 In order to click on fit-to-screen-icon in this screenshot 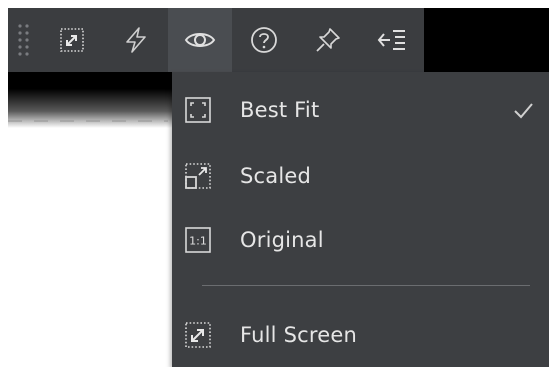, I will do `click(72, 40)`.